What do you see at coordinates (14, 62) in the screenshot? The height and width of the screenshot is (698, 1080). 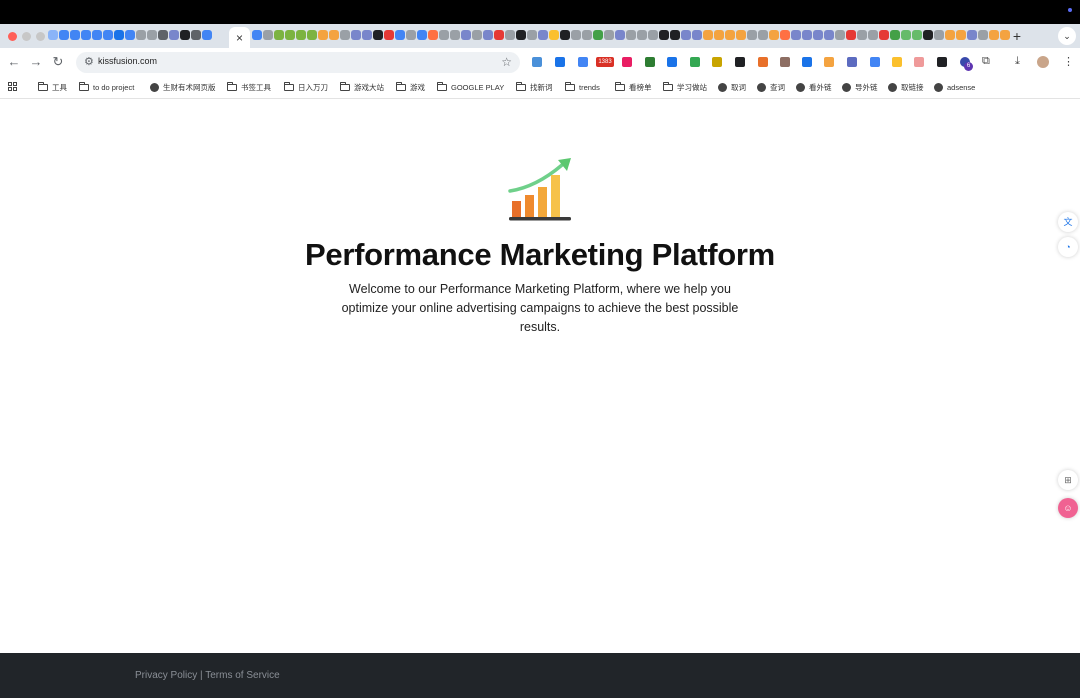 I see `back-arrow-icon: ←` at bounding box center [14, 62].